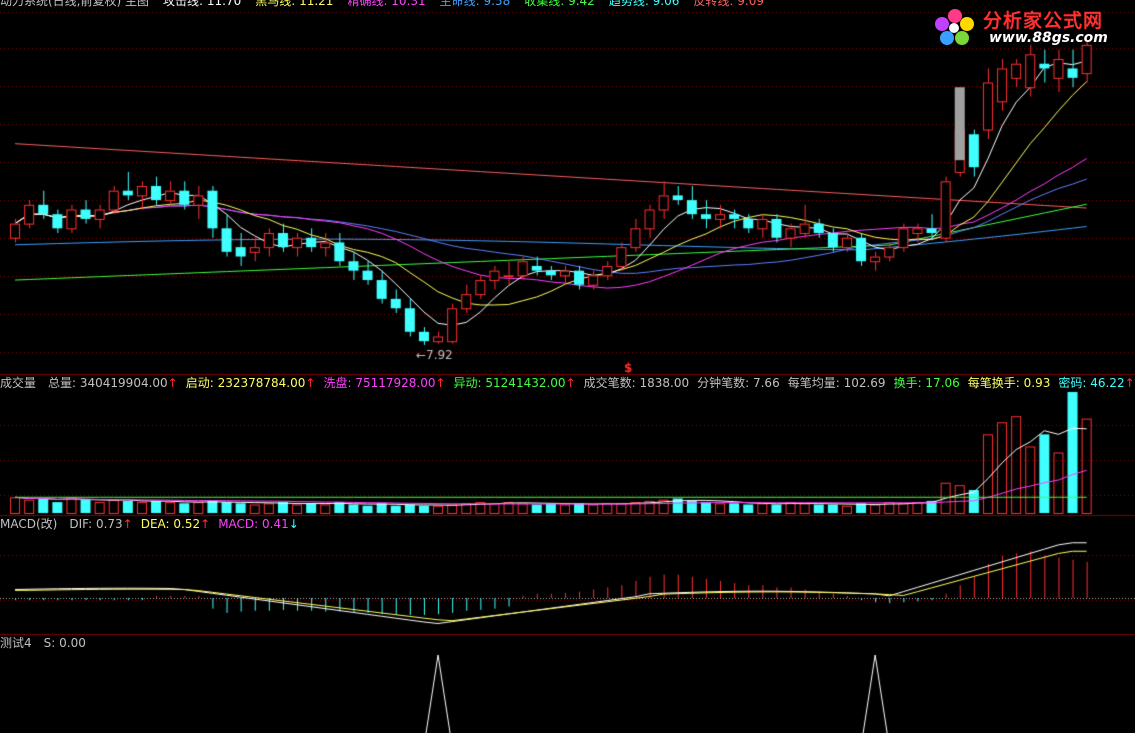 This screenshot has height=733, width=1135. I want to click on indicator-value: 换手: 17.06, so click(927, 383).